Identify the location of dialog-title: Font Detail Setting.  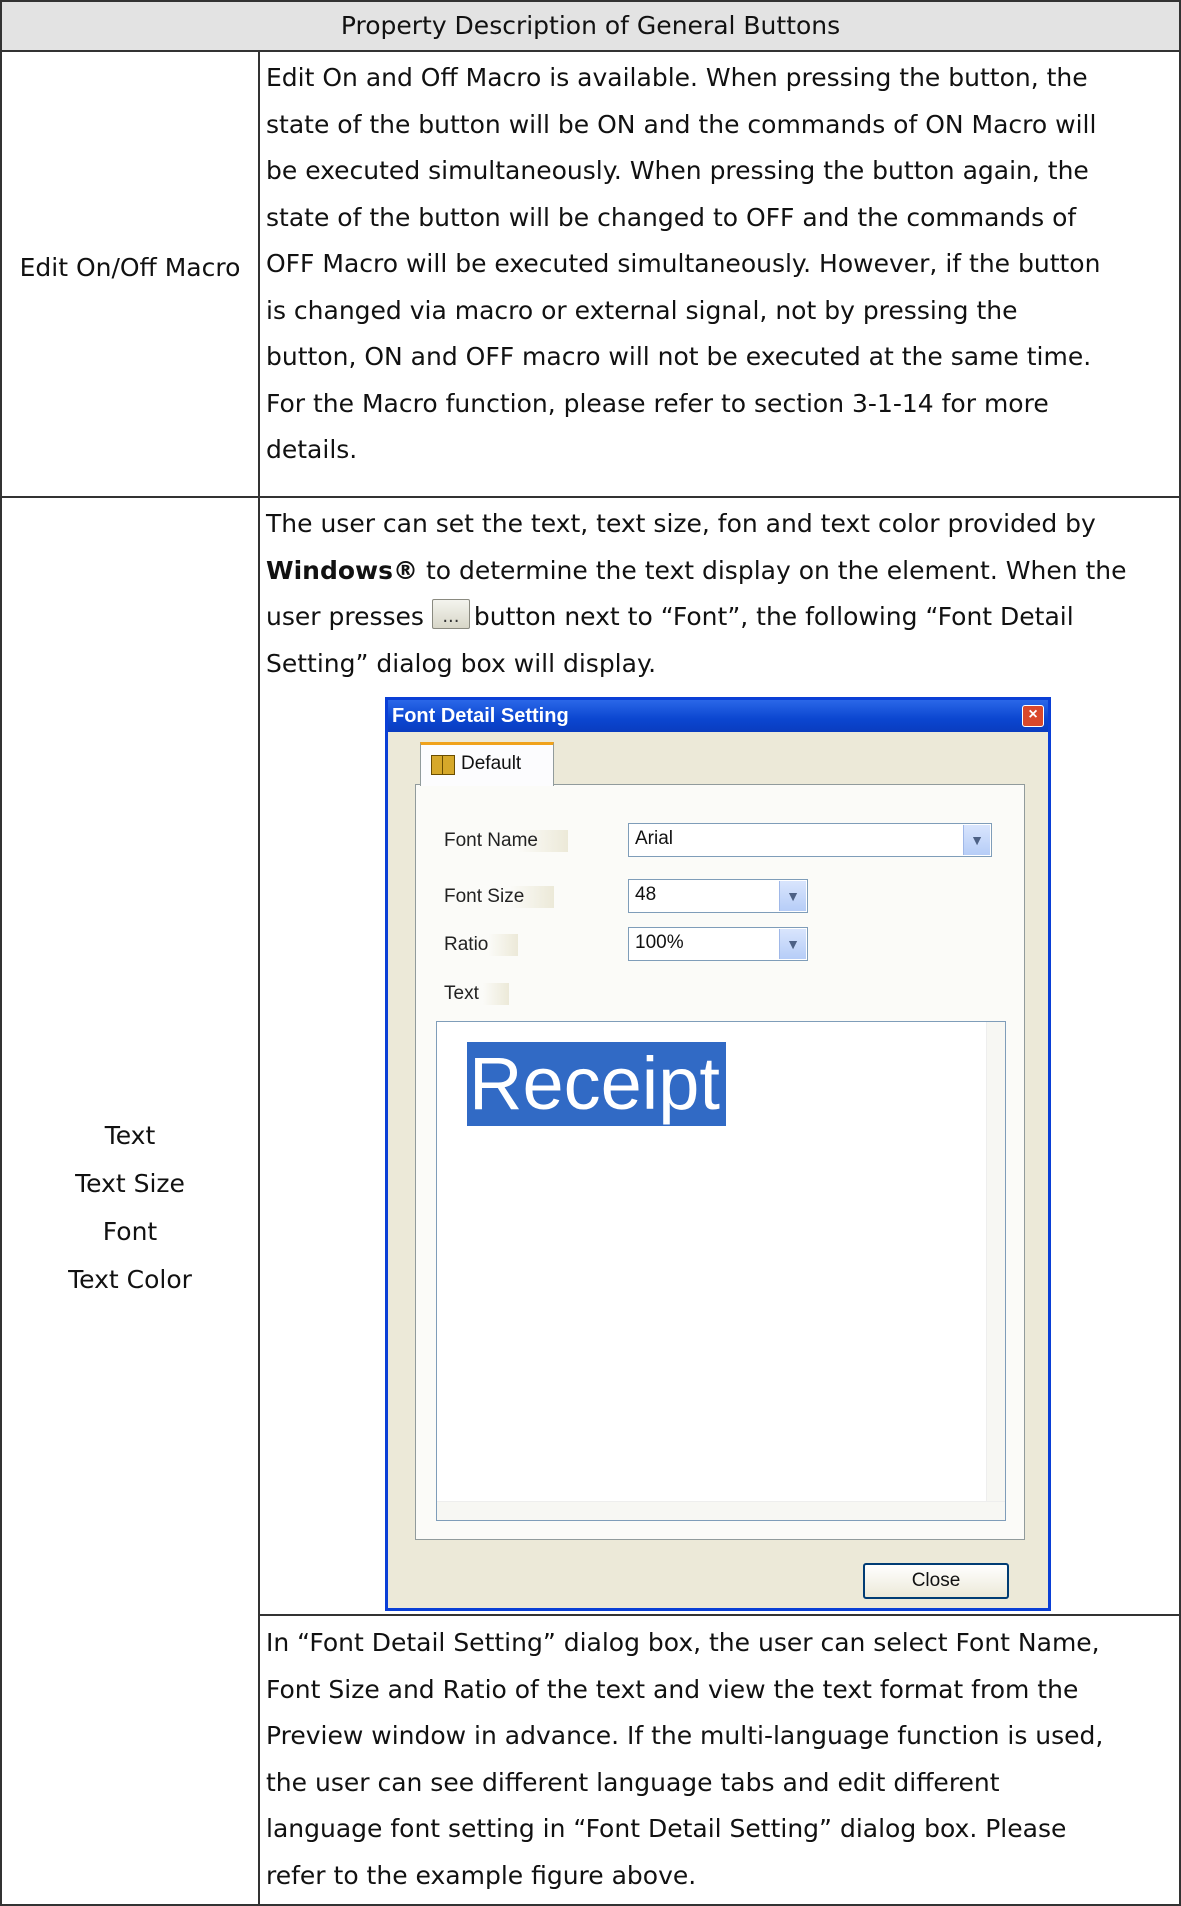
(480, 716).